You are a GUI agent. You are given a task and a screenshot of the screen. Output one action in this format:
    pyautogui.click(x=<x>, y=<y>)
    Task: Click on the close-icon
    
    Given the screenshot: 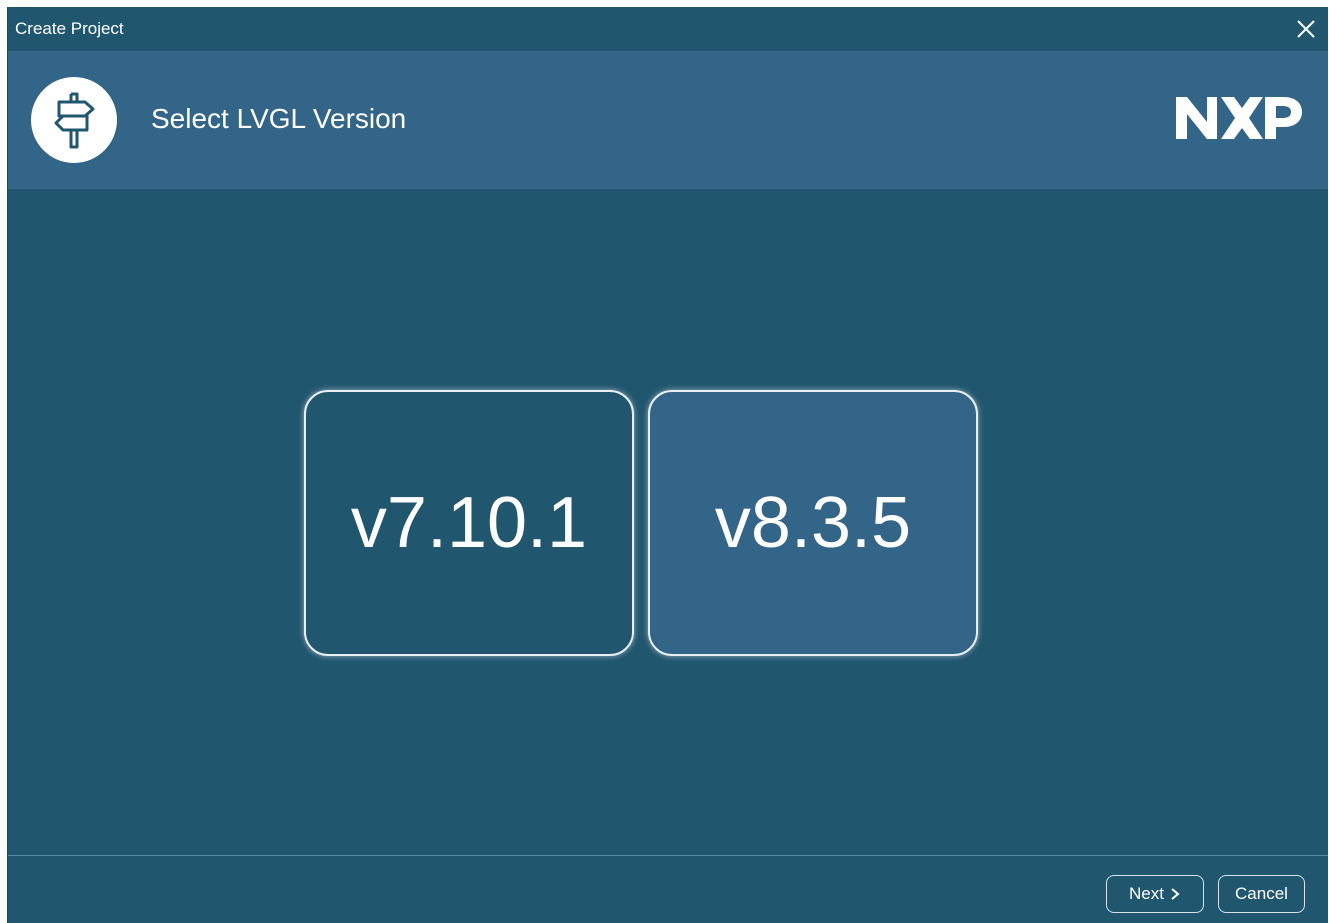 What is the action you would take?
    pyautogui.click(x=1306, y=29)
    